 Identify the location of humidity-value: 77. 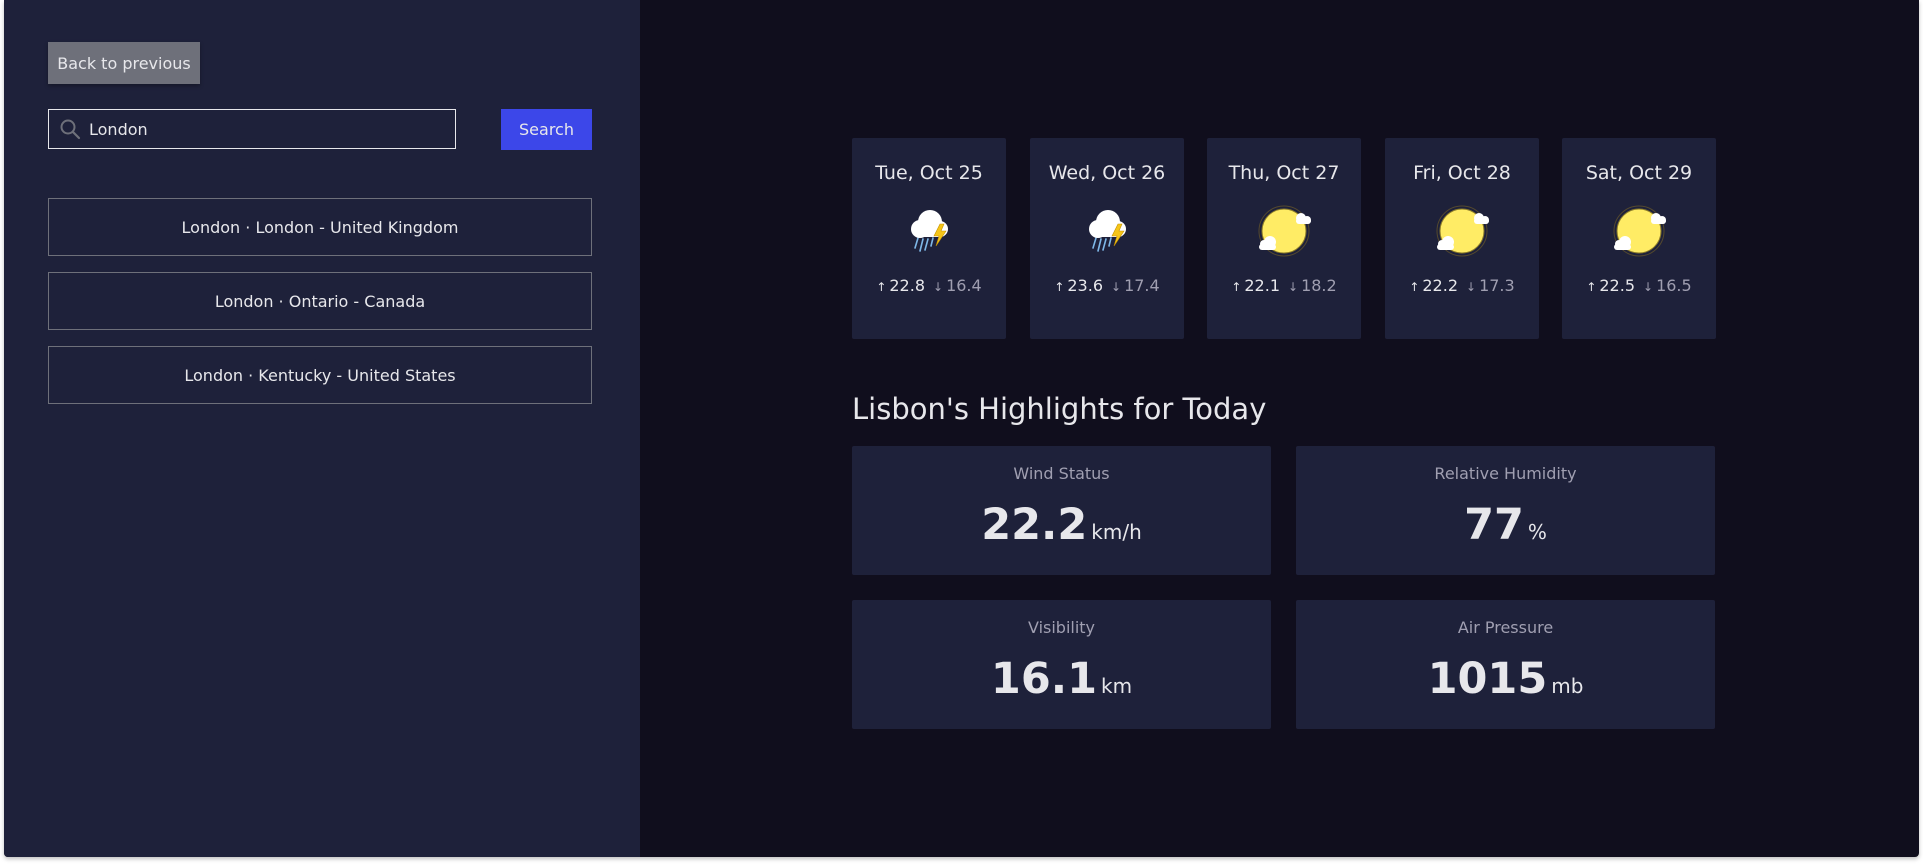
(1494, 525).